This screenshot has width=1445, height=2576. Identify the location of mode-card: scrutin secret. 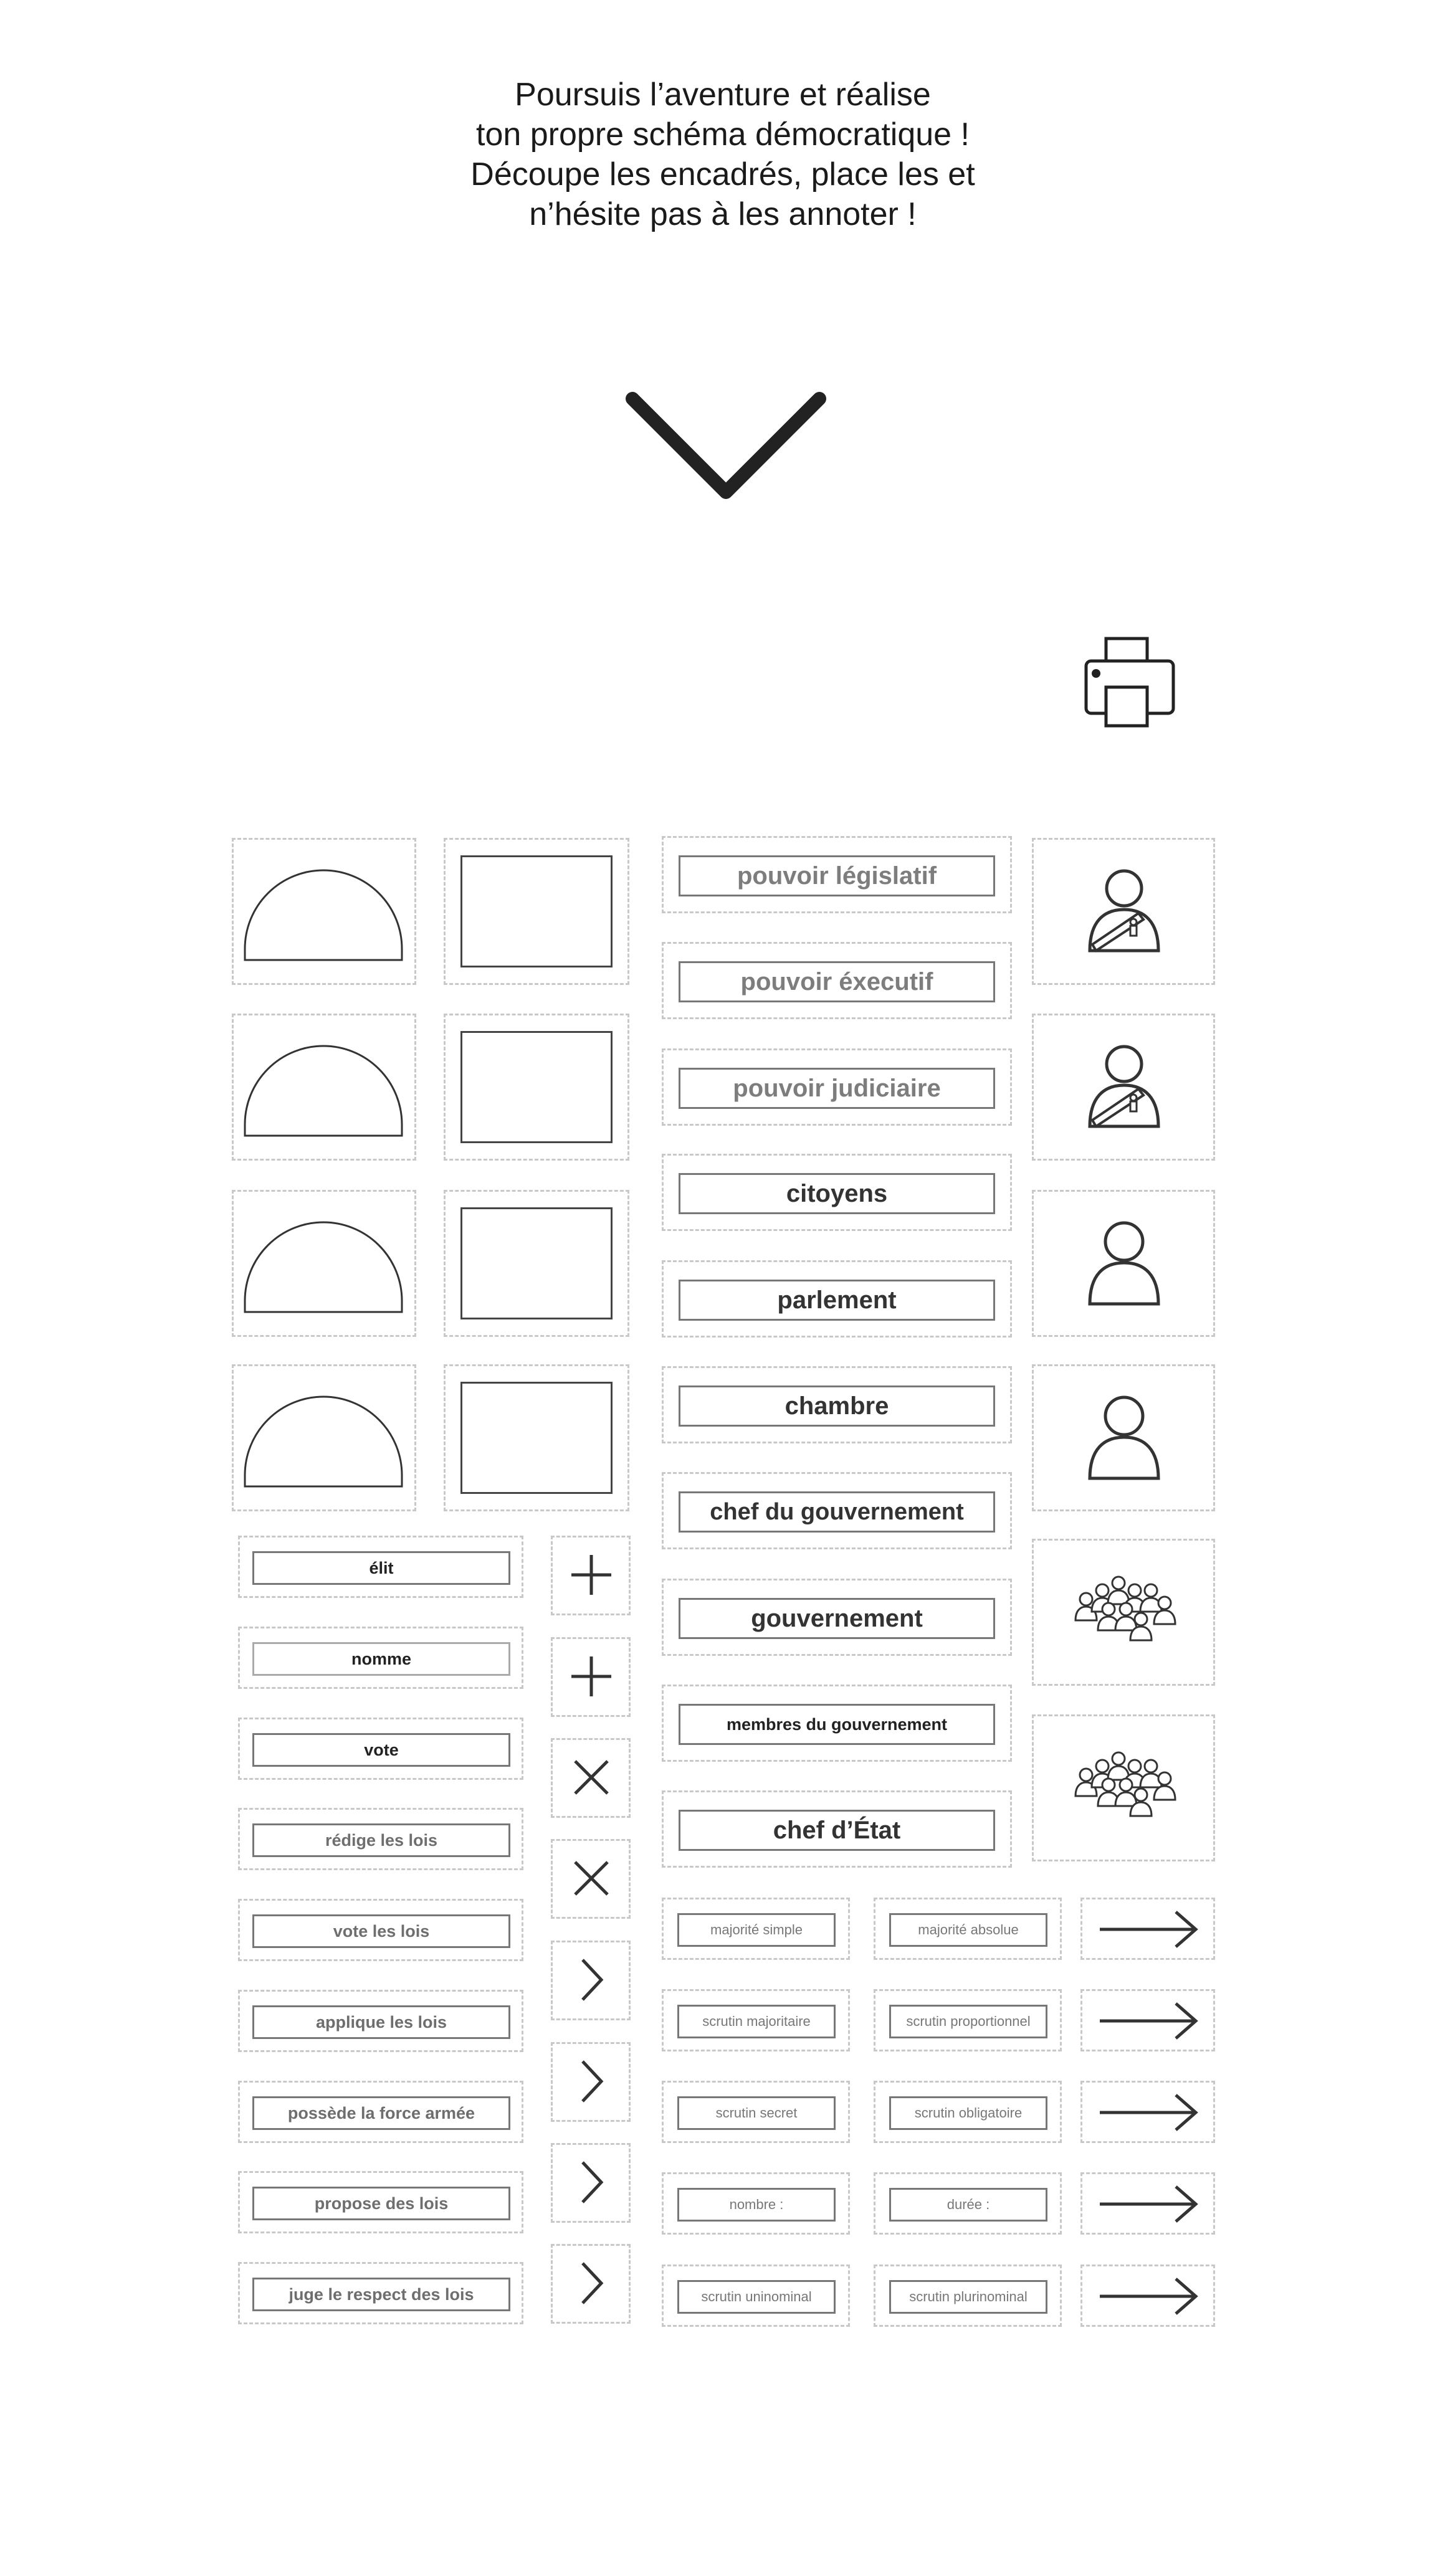
(756, 2112).